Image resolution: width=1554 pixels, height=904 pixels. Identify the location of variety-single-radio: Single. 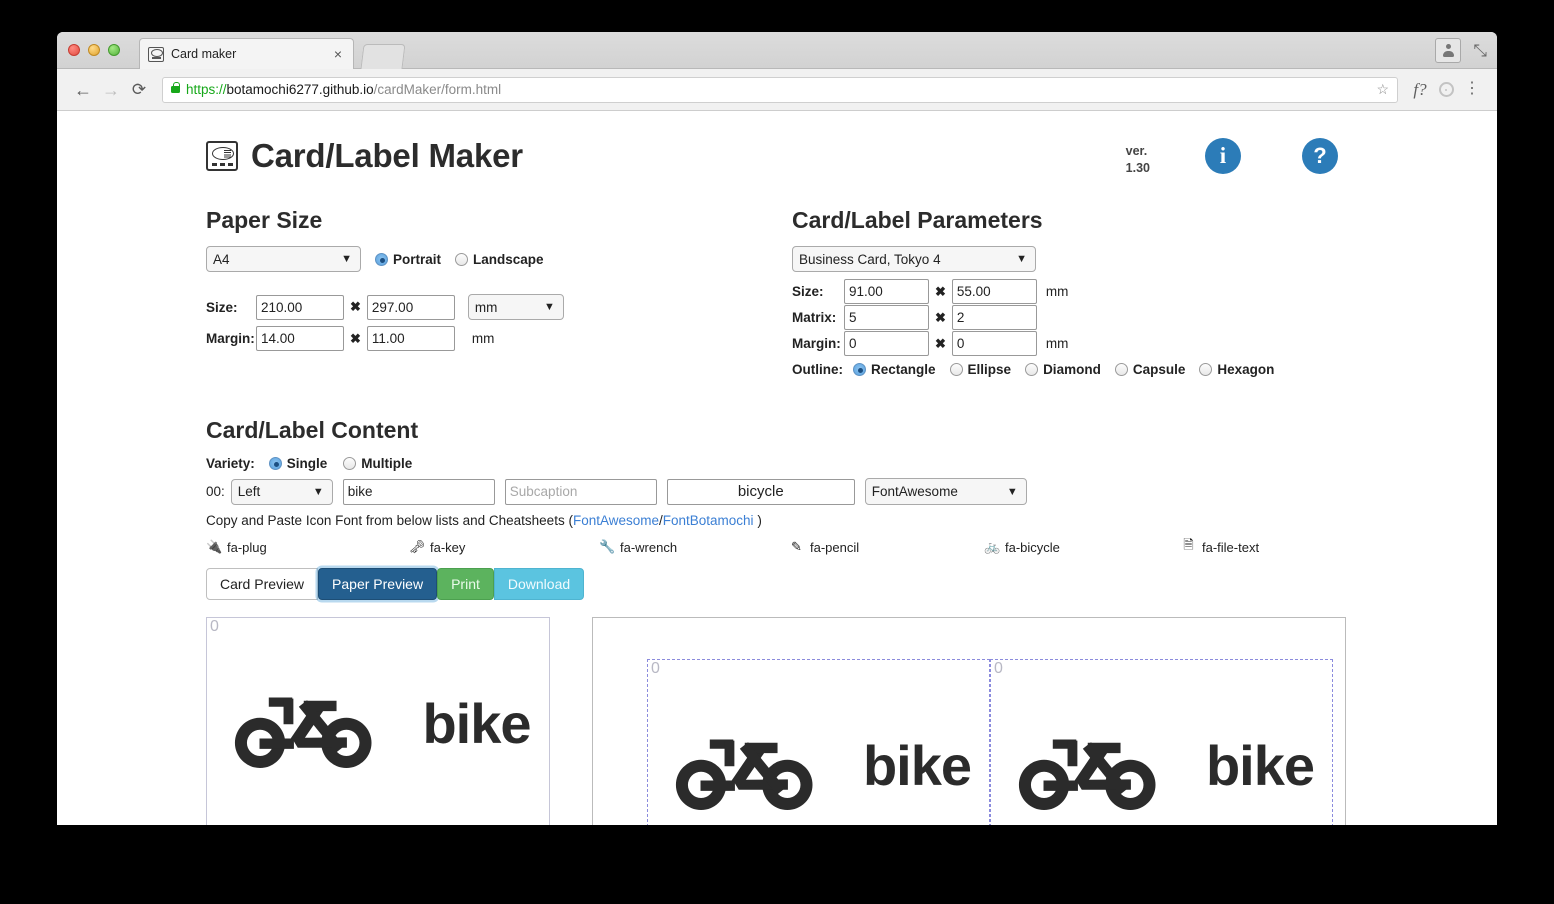
(297, 463).